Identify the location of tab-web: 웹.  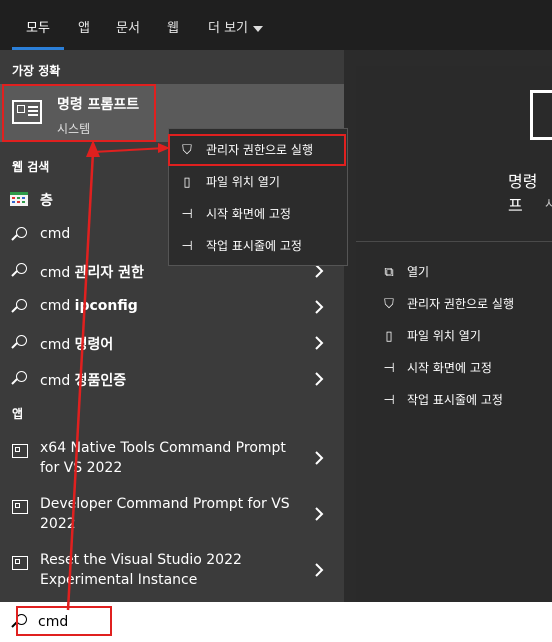
(173, 26).